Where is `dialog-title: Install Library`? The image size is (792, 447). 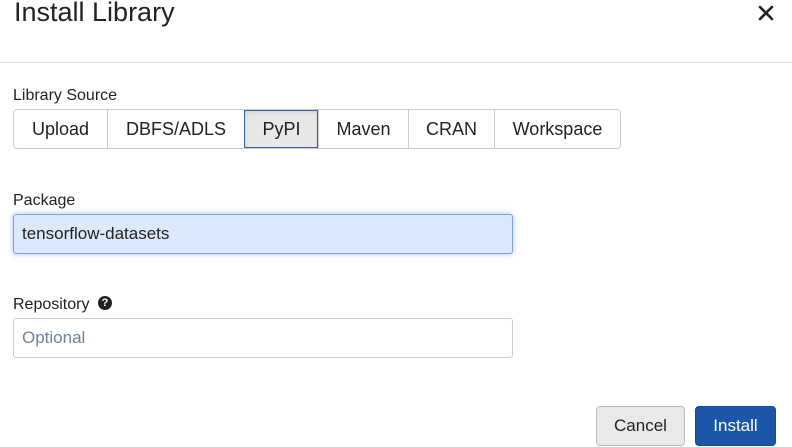
dialog-title: Install Library is located at coordinates (94, 13).